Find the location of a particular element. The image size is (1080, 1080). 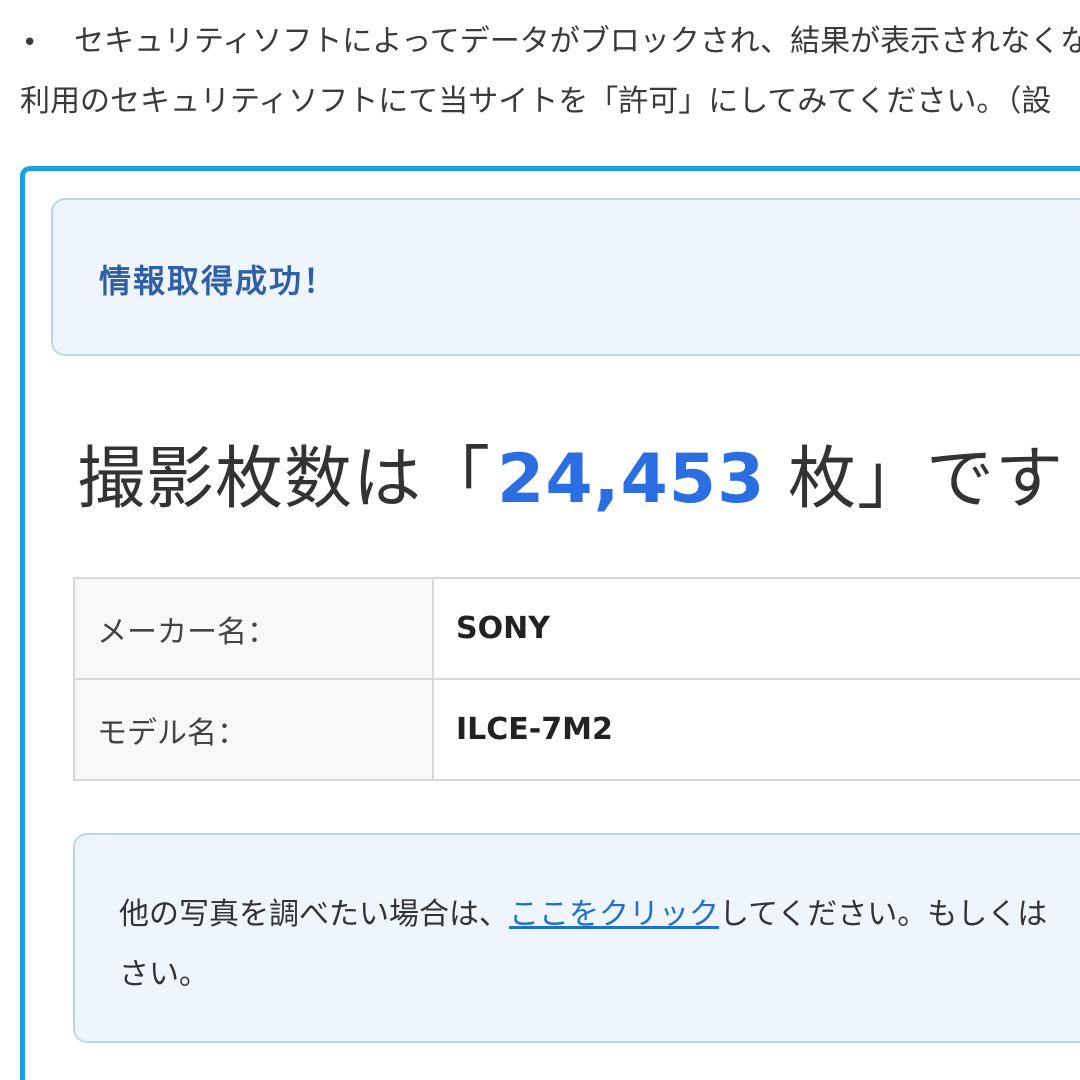

maker-value: SONY is located at coordinates (756, 628).